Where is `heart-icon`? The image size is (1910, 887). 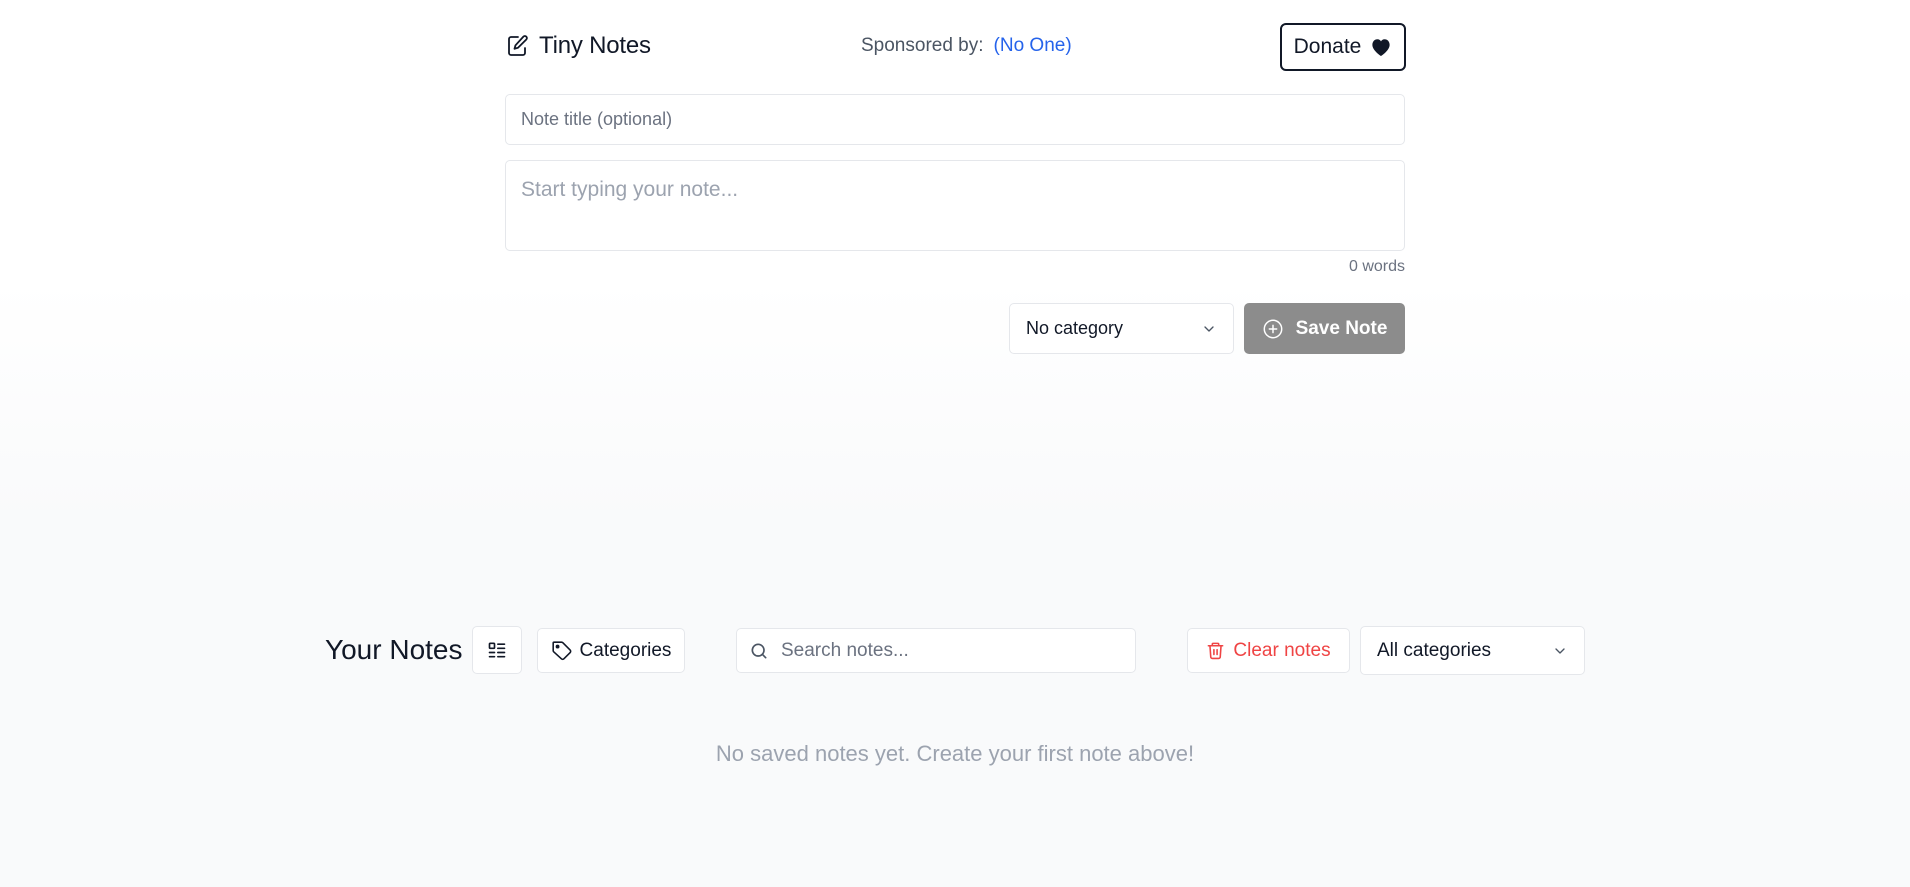
heart-icon is located at coordinates (1381, 47).